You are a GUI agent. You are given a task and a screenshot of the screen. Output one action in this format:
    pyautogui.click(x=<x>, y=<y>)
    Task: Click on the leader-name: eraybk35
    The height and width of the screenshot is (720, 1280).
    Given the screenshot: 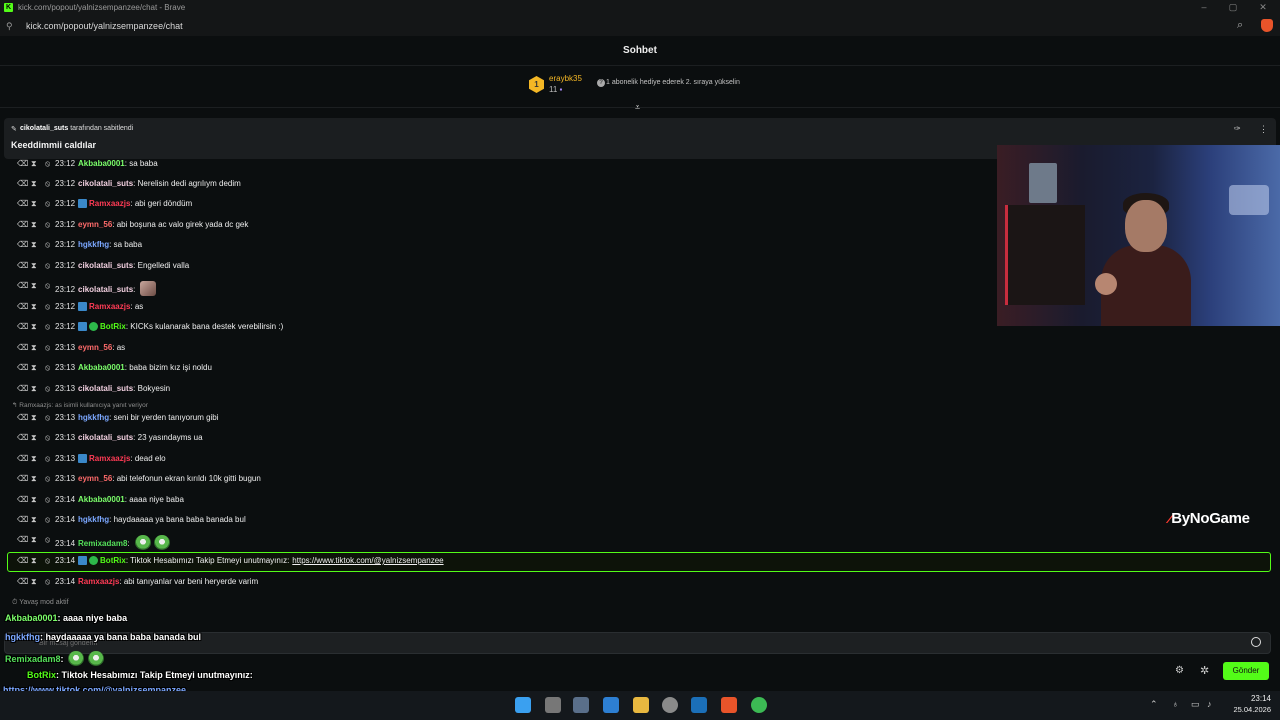 What is the action you would take?
    pyautogui.click(x=565, y=78)
    